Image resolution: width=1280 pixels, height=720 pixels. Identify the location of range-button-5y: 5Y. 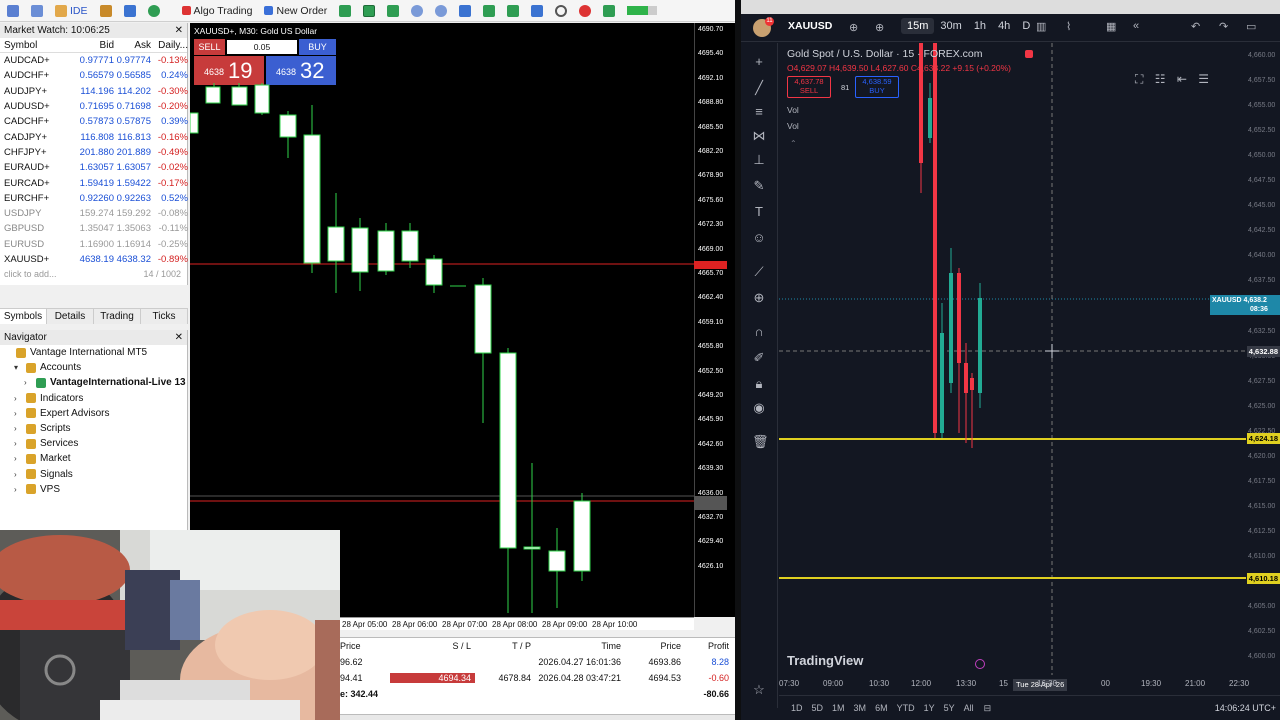
(949, 708).